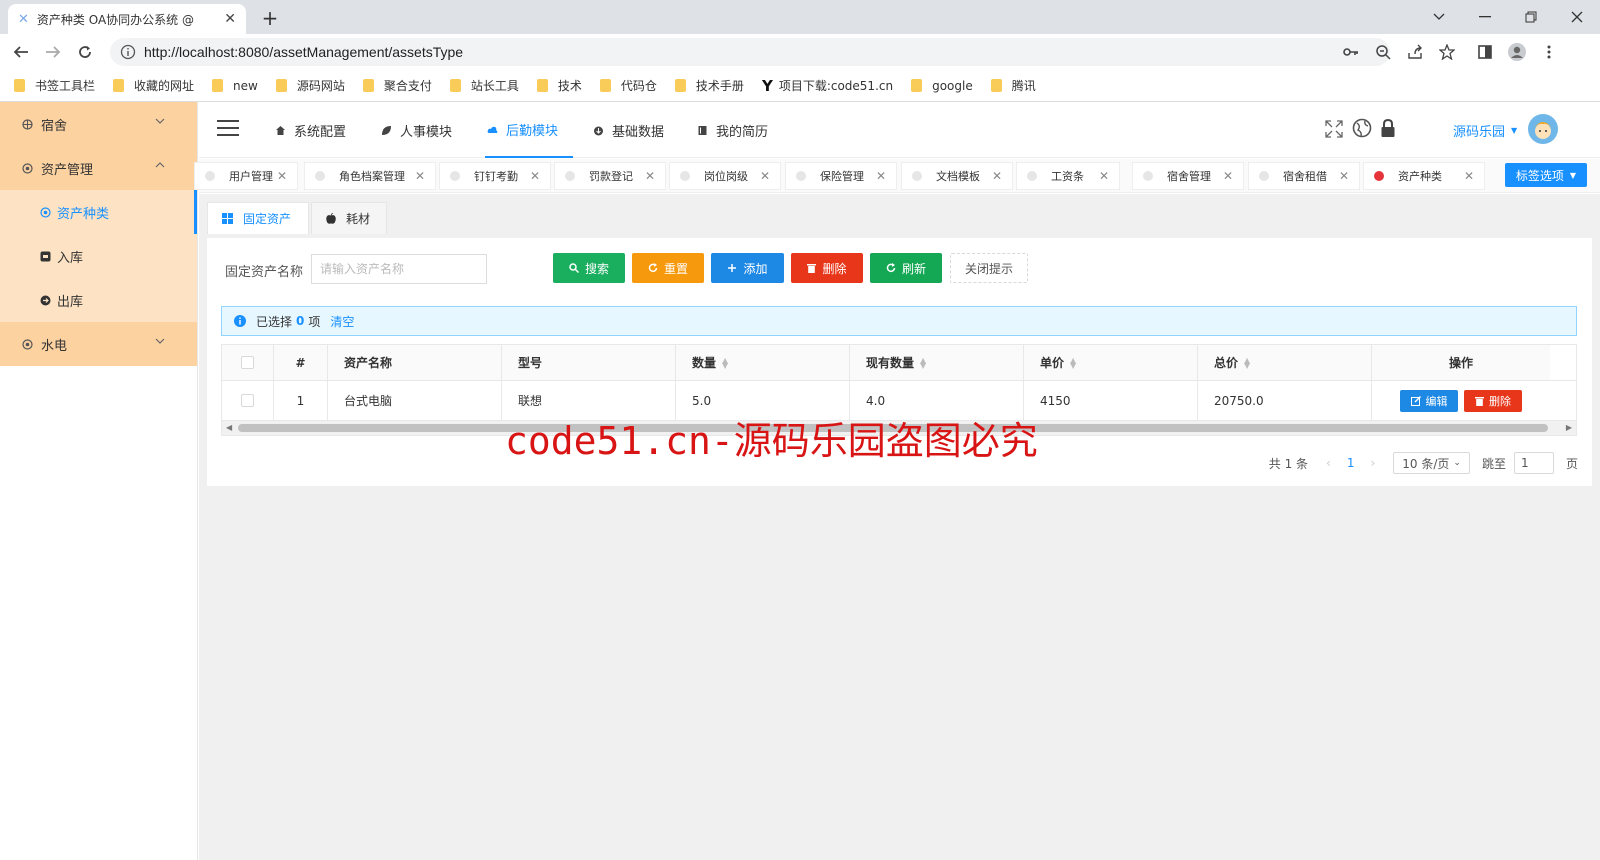  I want to click on row-checkbox, so click(247, 400).